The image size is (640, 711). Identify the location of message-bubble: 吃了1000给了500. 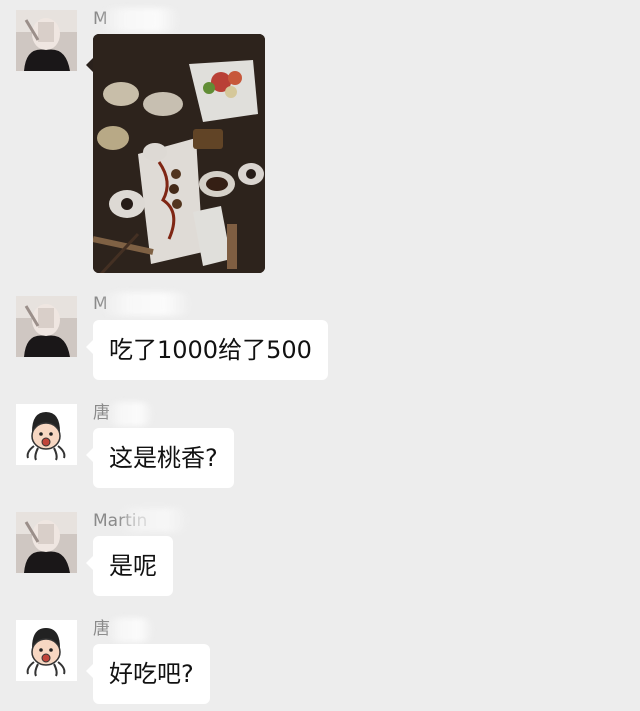
(207, 350).